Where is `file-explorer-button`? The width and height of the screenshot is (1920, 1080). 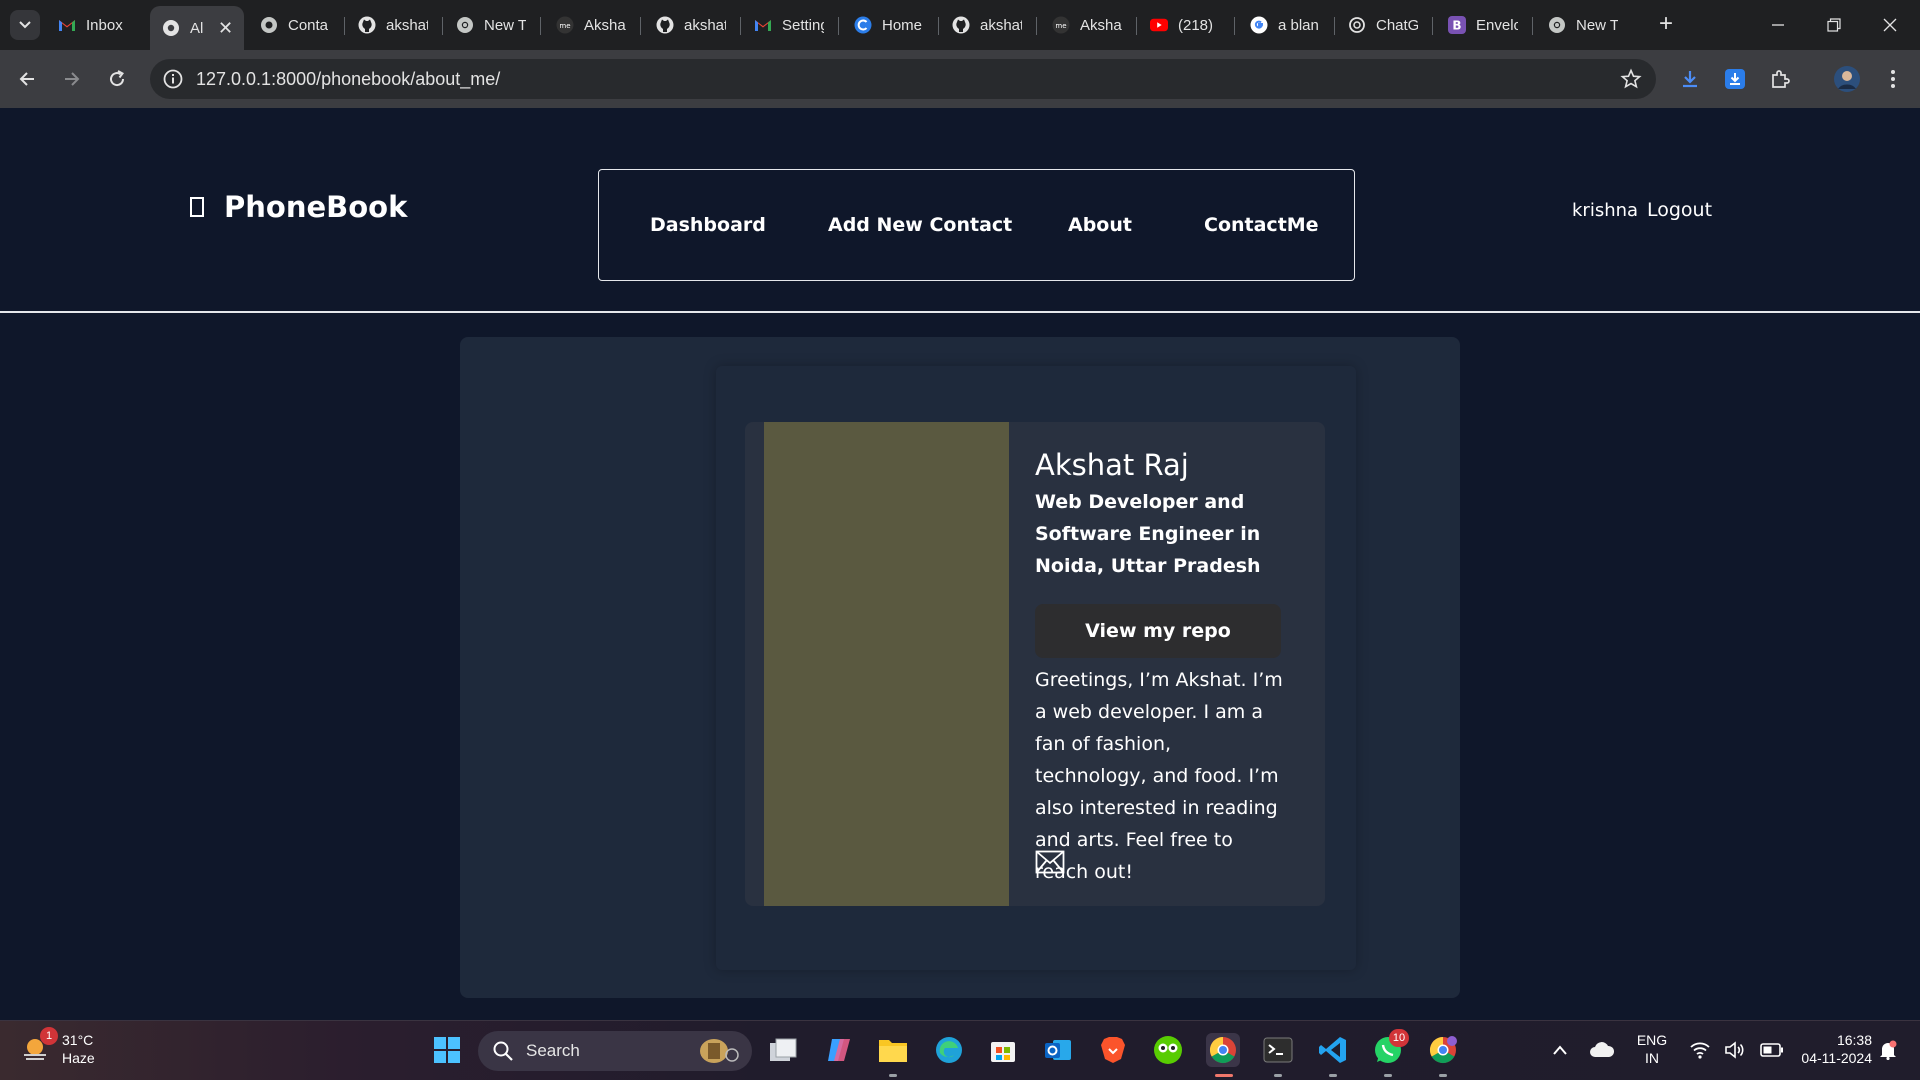
file-explorer-button is located at coordinates (893, 1050).